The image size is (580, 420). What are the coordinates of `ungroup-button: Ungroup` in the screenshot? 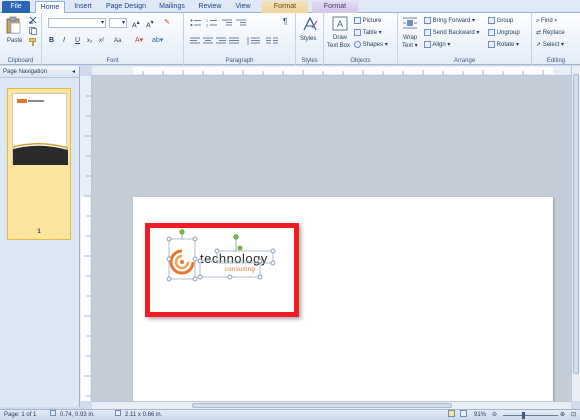 It's located at (504, 33).